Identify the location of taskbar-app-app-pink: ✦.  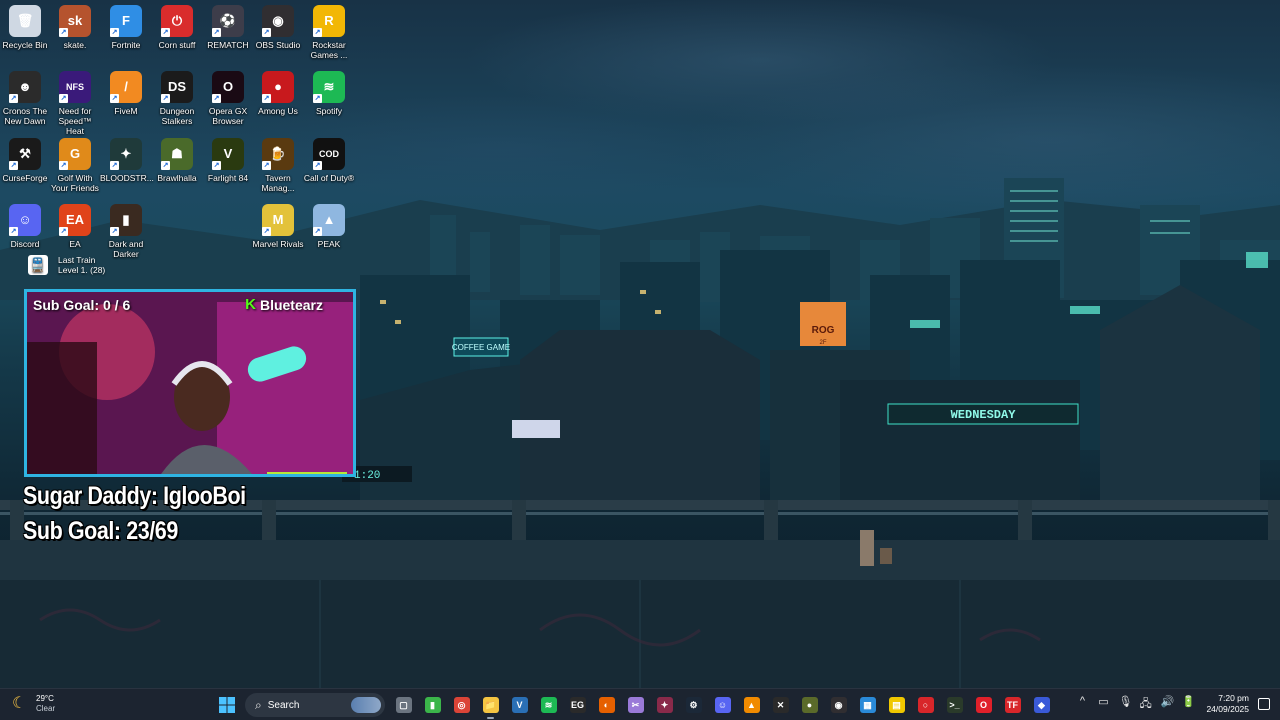
(664, 705).